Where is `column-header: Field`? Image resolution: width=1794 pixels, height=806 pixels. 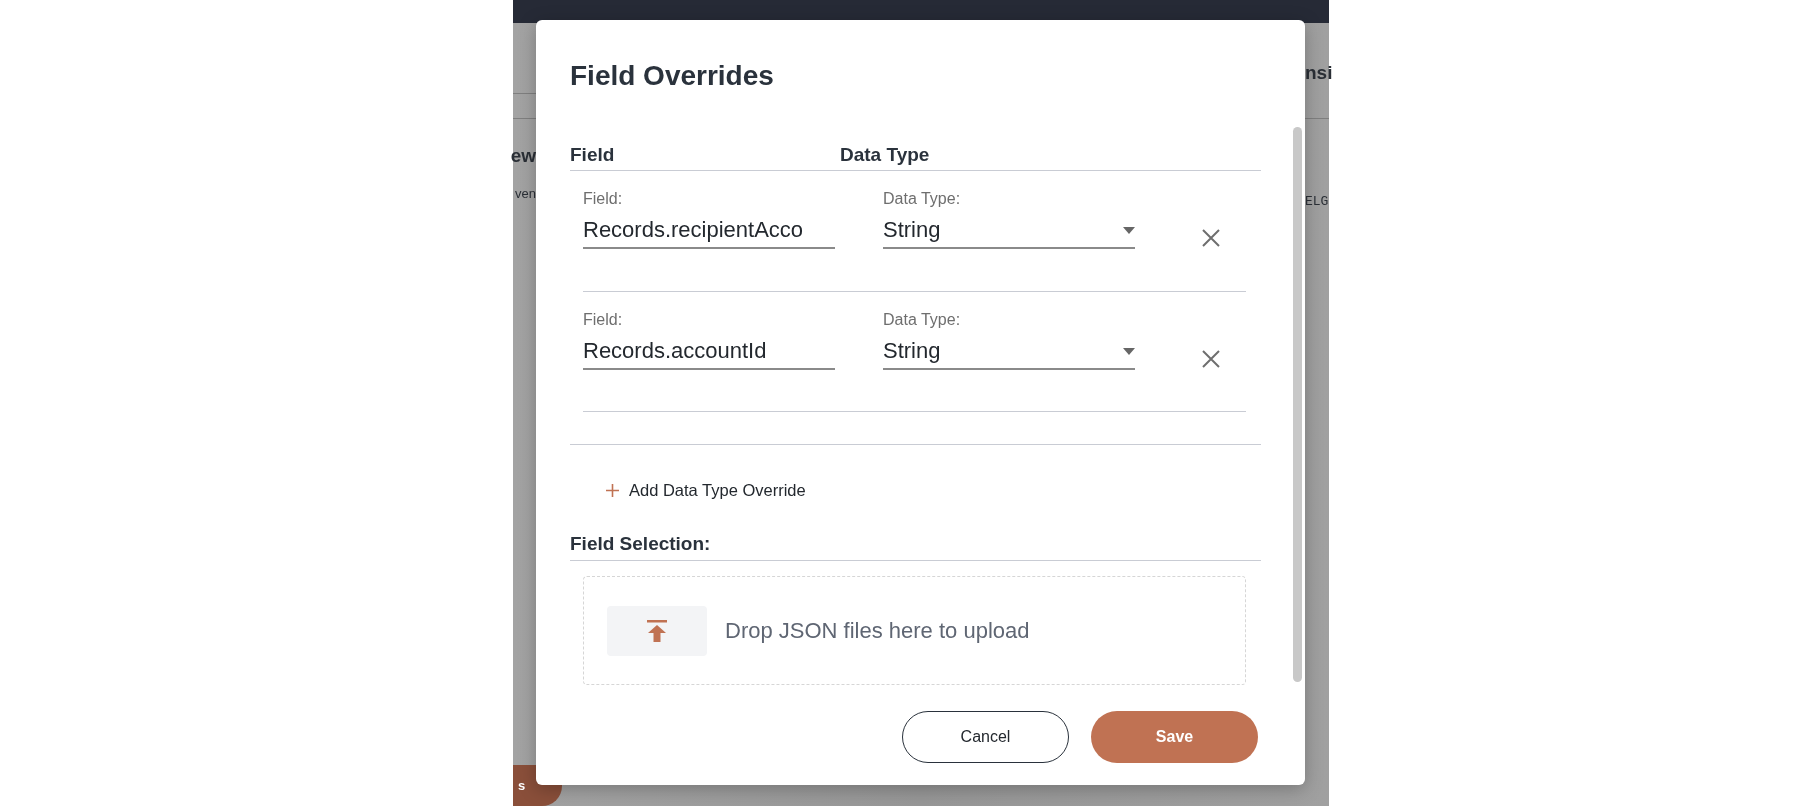 column-header: Field is located at coordinates (593, 155).